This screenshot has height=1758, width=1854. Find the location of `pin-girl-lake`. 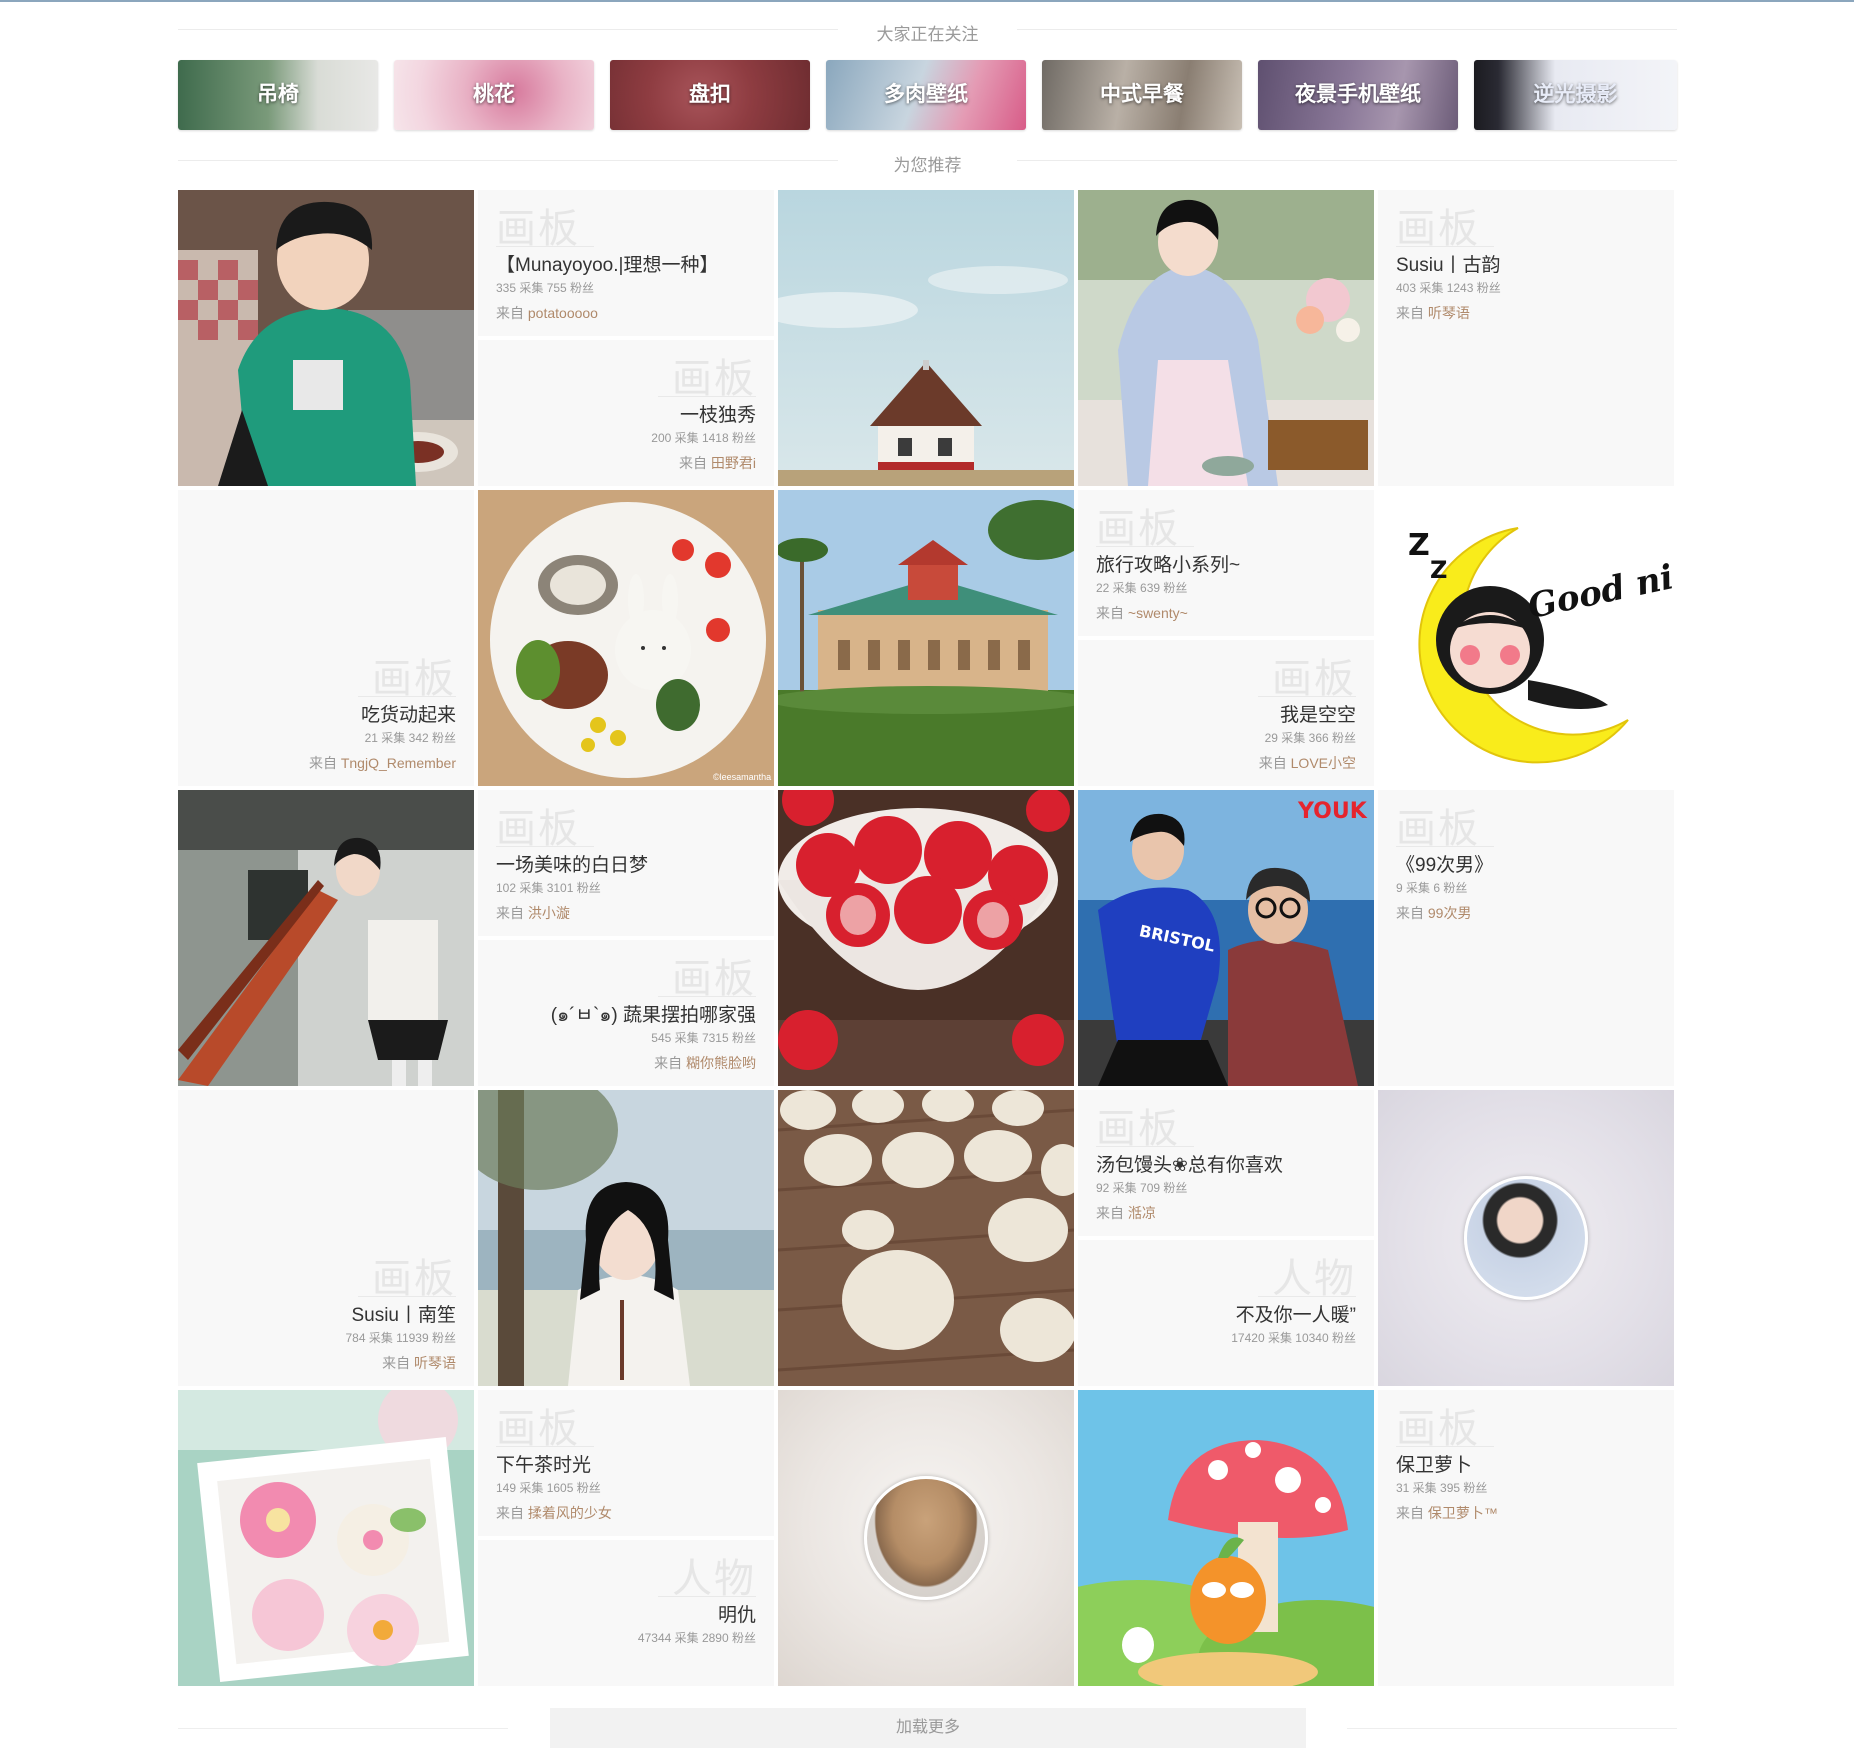

pin-girl-lake is located at coordinates (626, 1238).